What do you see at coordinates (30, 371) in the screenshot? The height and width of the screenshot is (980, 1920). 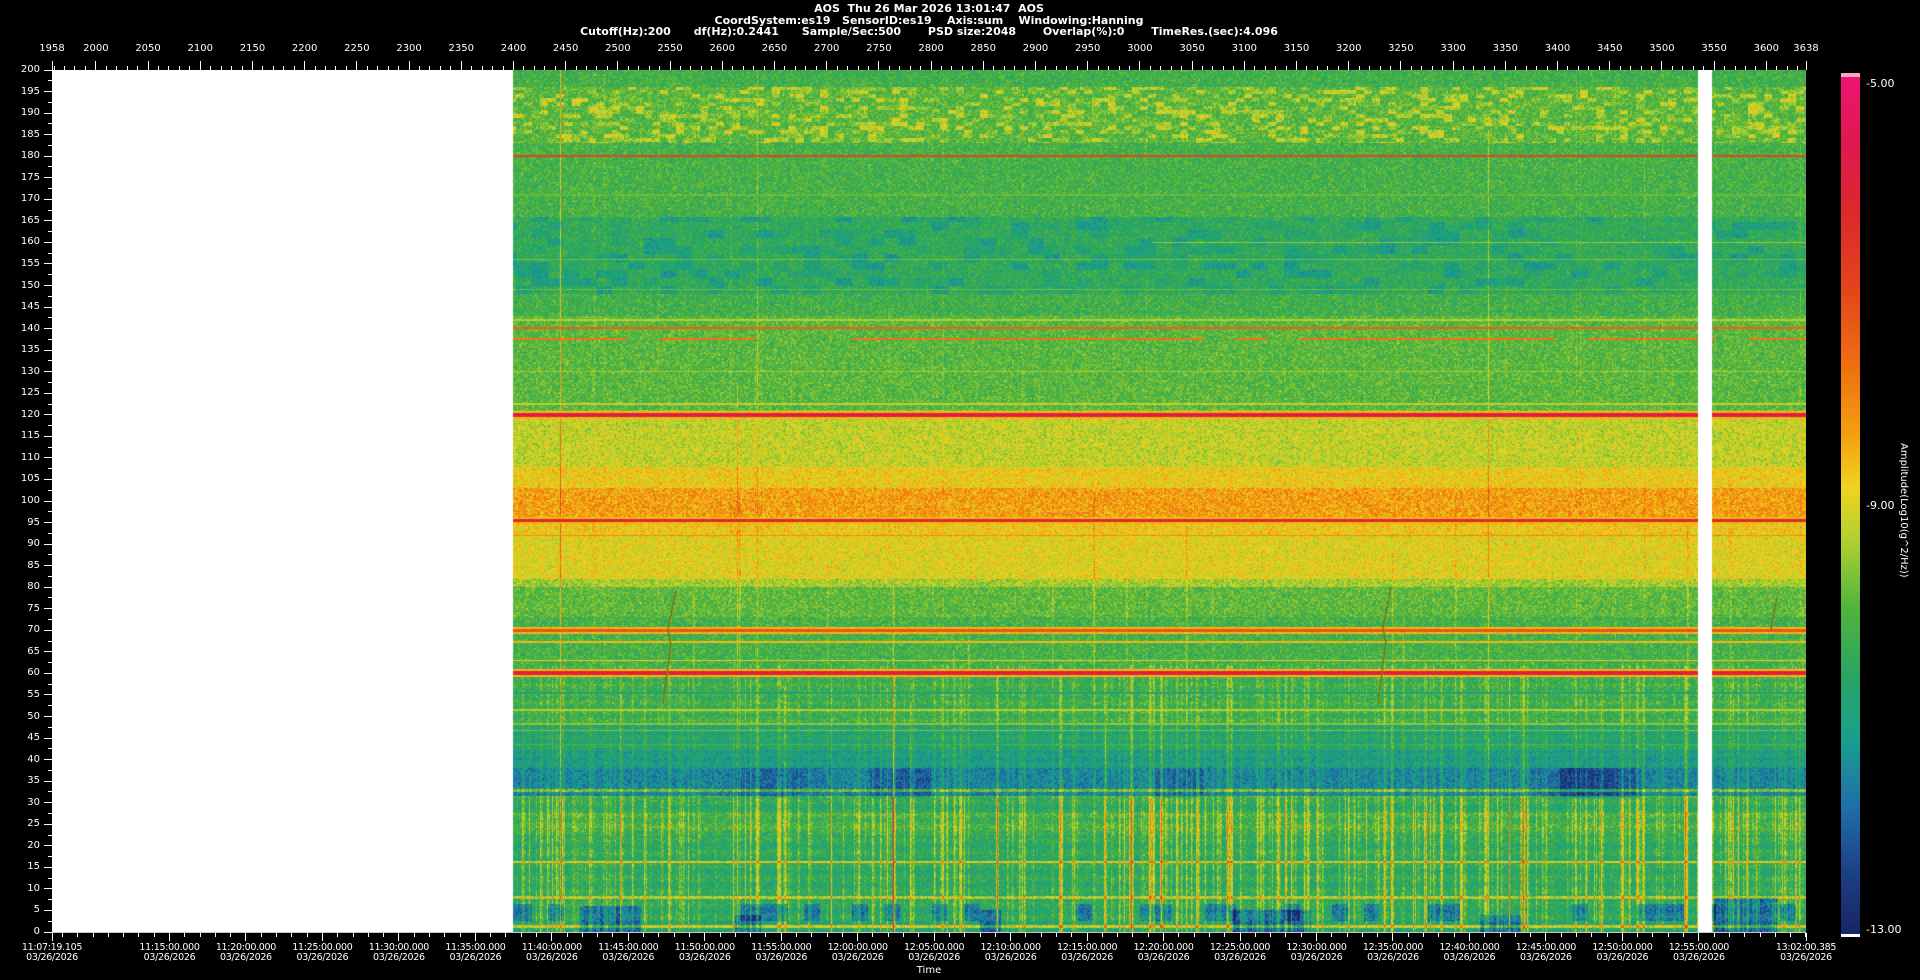 I see `left-axis-tick-label: 130` at bounding box center [30, 371].